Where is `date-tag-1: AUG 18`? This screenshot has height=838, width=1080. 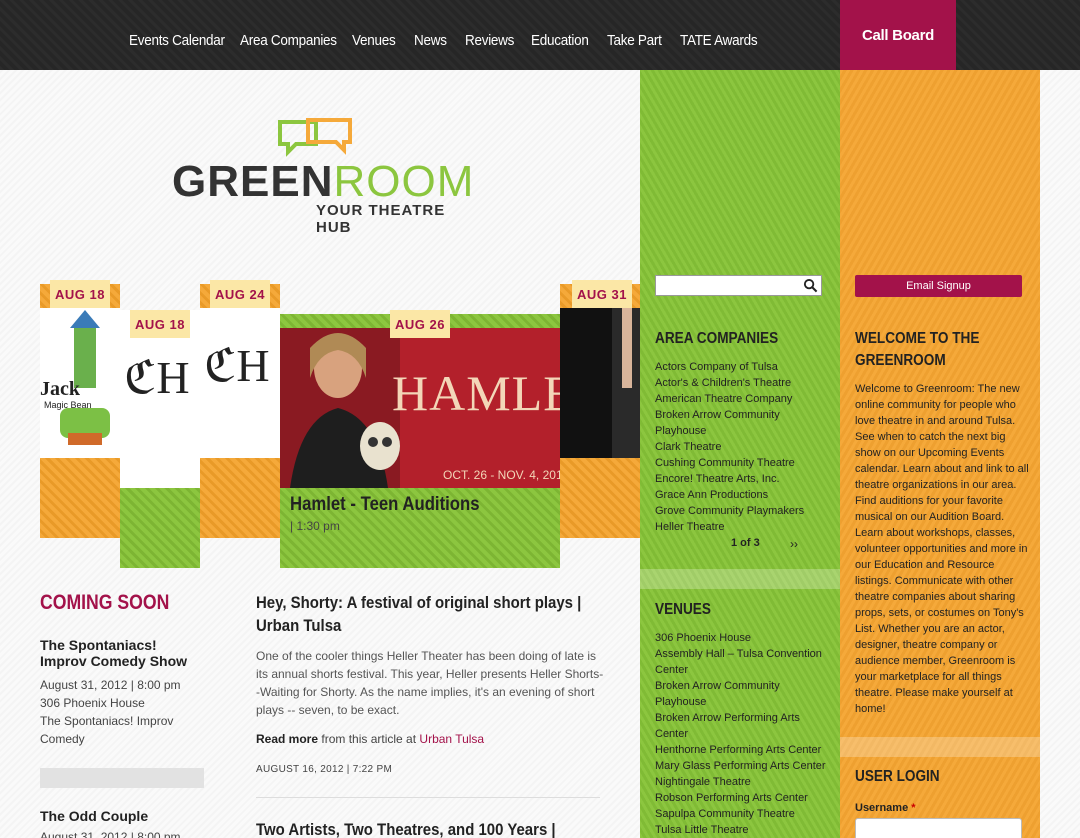 date-tag-1: AUG 18 is located at coordinates (80, 294).